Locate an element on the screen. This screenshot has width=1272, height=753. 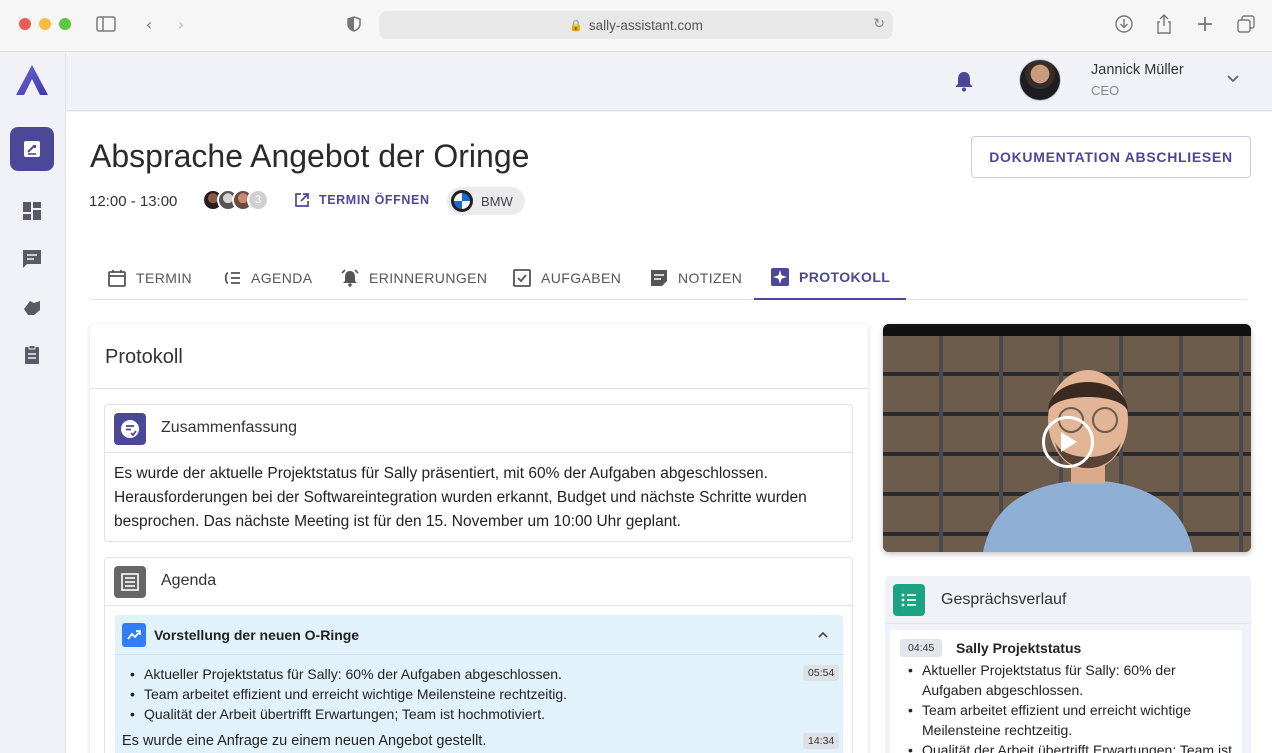
tab-label: AGENDA is located at coordinates (282, 277).